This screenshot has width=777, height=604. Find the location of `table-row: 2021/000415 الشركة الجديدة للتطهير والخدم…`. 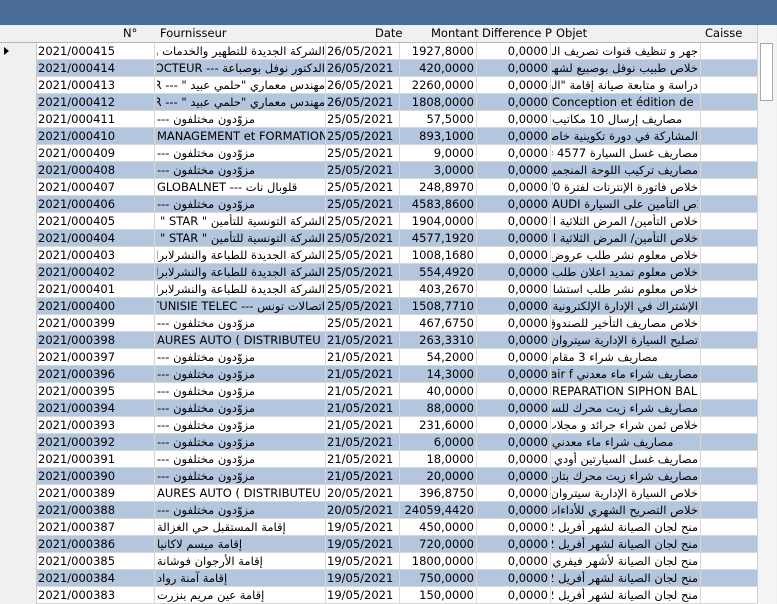

table-row: 2021/000415 الشركة الجديدة للتطهير والخدم… is located at coordinates (378, 51).